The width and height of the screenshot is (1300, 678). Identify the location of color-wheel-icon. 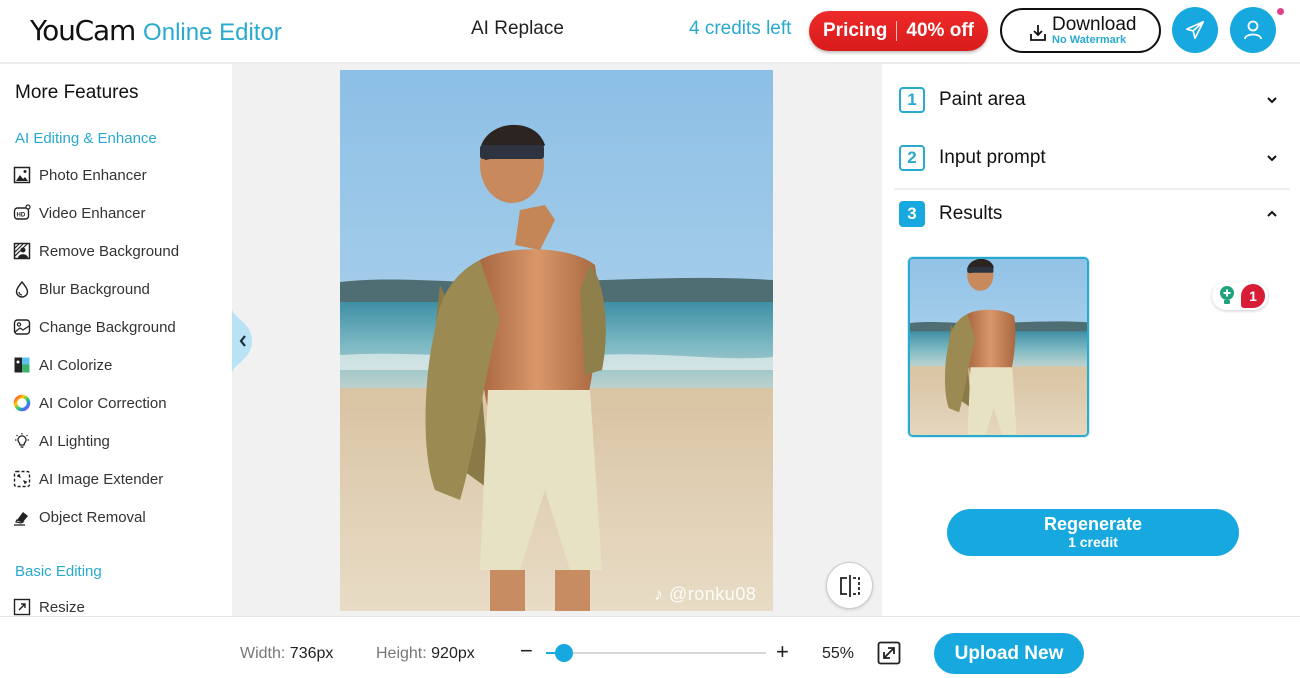
(22, 403).